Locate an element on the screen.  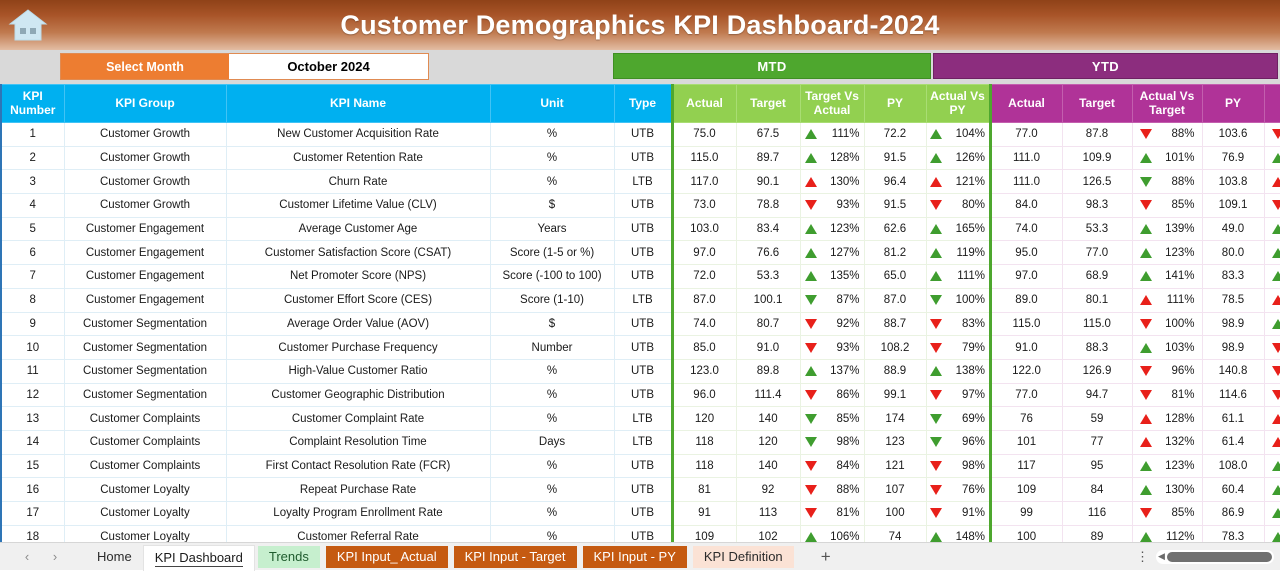
cell-kpi-number: 9 is located at coordinates (32, 324).